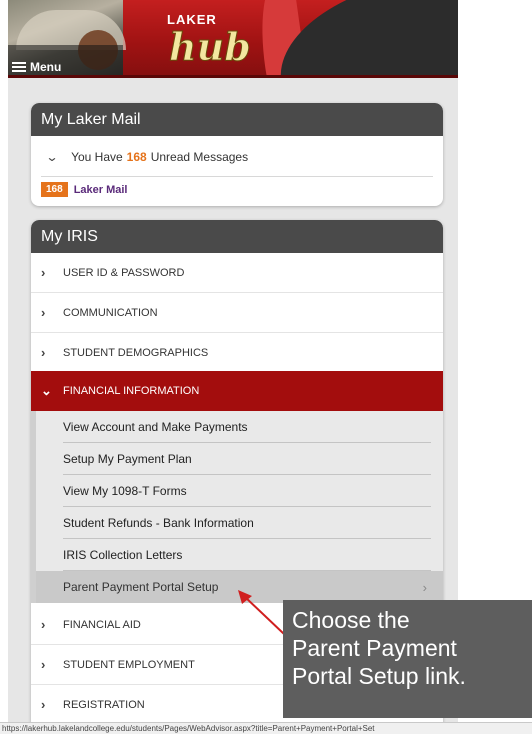 Image resolution: width=532 pixels, height=734 pixels. What do you see at coordinates (379, 676) in the screenshot?
I see `callout-line-3: Portal Setup link.` at bounding box center [379, 676].